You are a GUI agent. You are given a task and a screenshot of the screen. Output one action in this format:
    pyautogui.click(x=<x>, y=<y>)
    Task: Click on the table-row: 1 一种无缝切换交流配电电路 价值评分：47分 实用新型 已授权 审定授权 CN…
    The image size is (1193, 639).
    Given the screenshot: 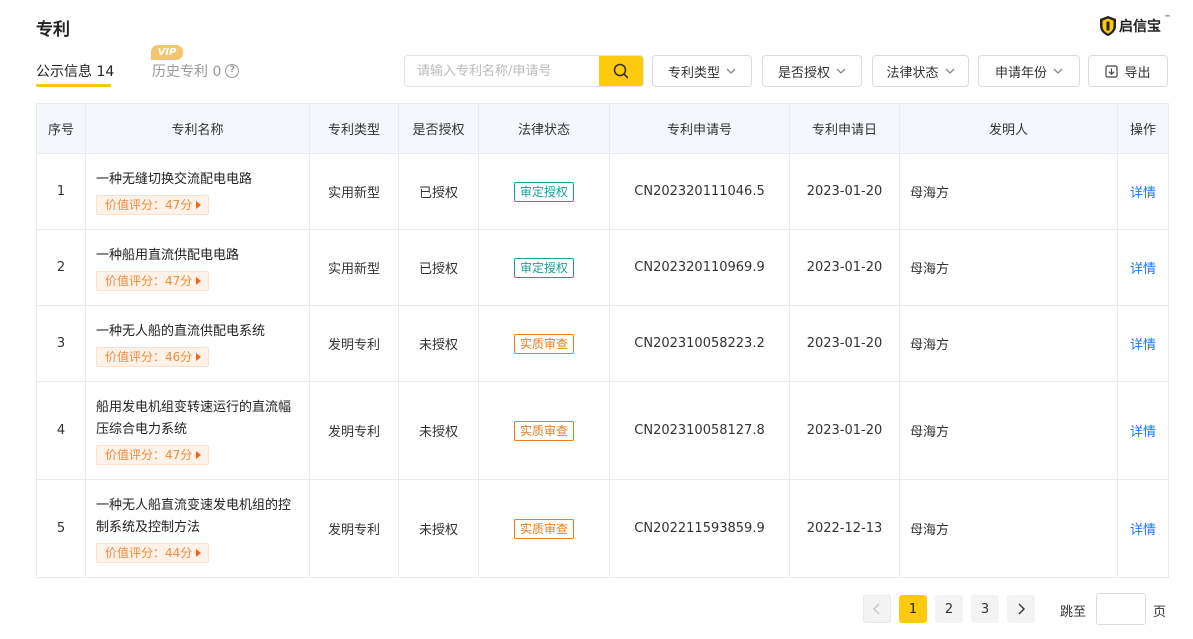 What is the action you would take?
    pyautogui.click(x=602, y=191)
    